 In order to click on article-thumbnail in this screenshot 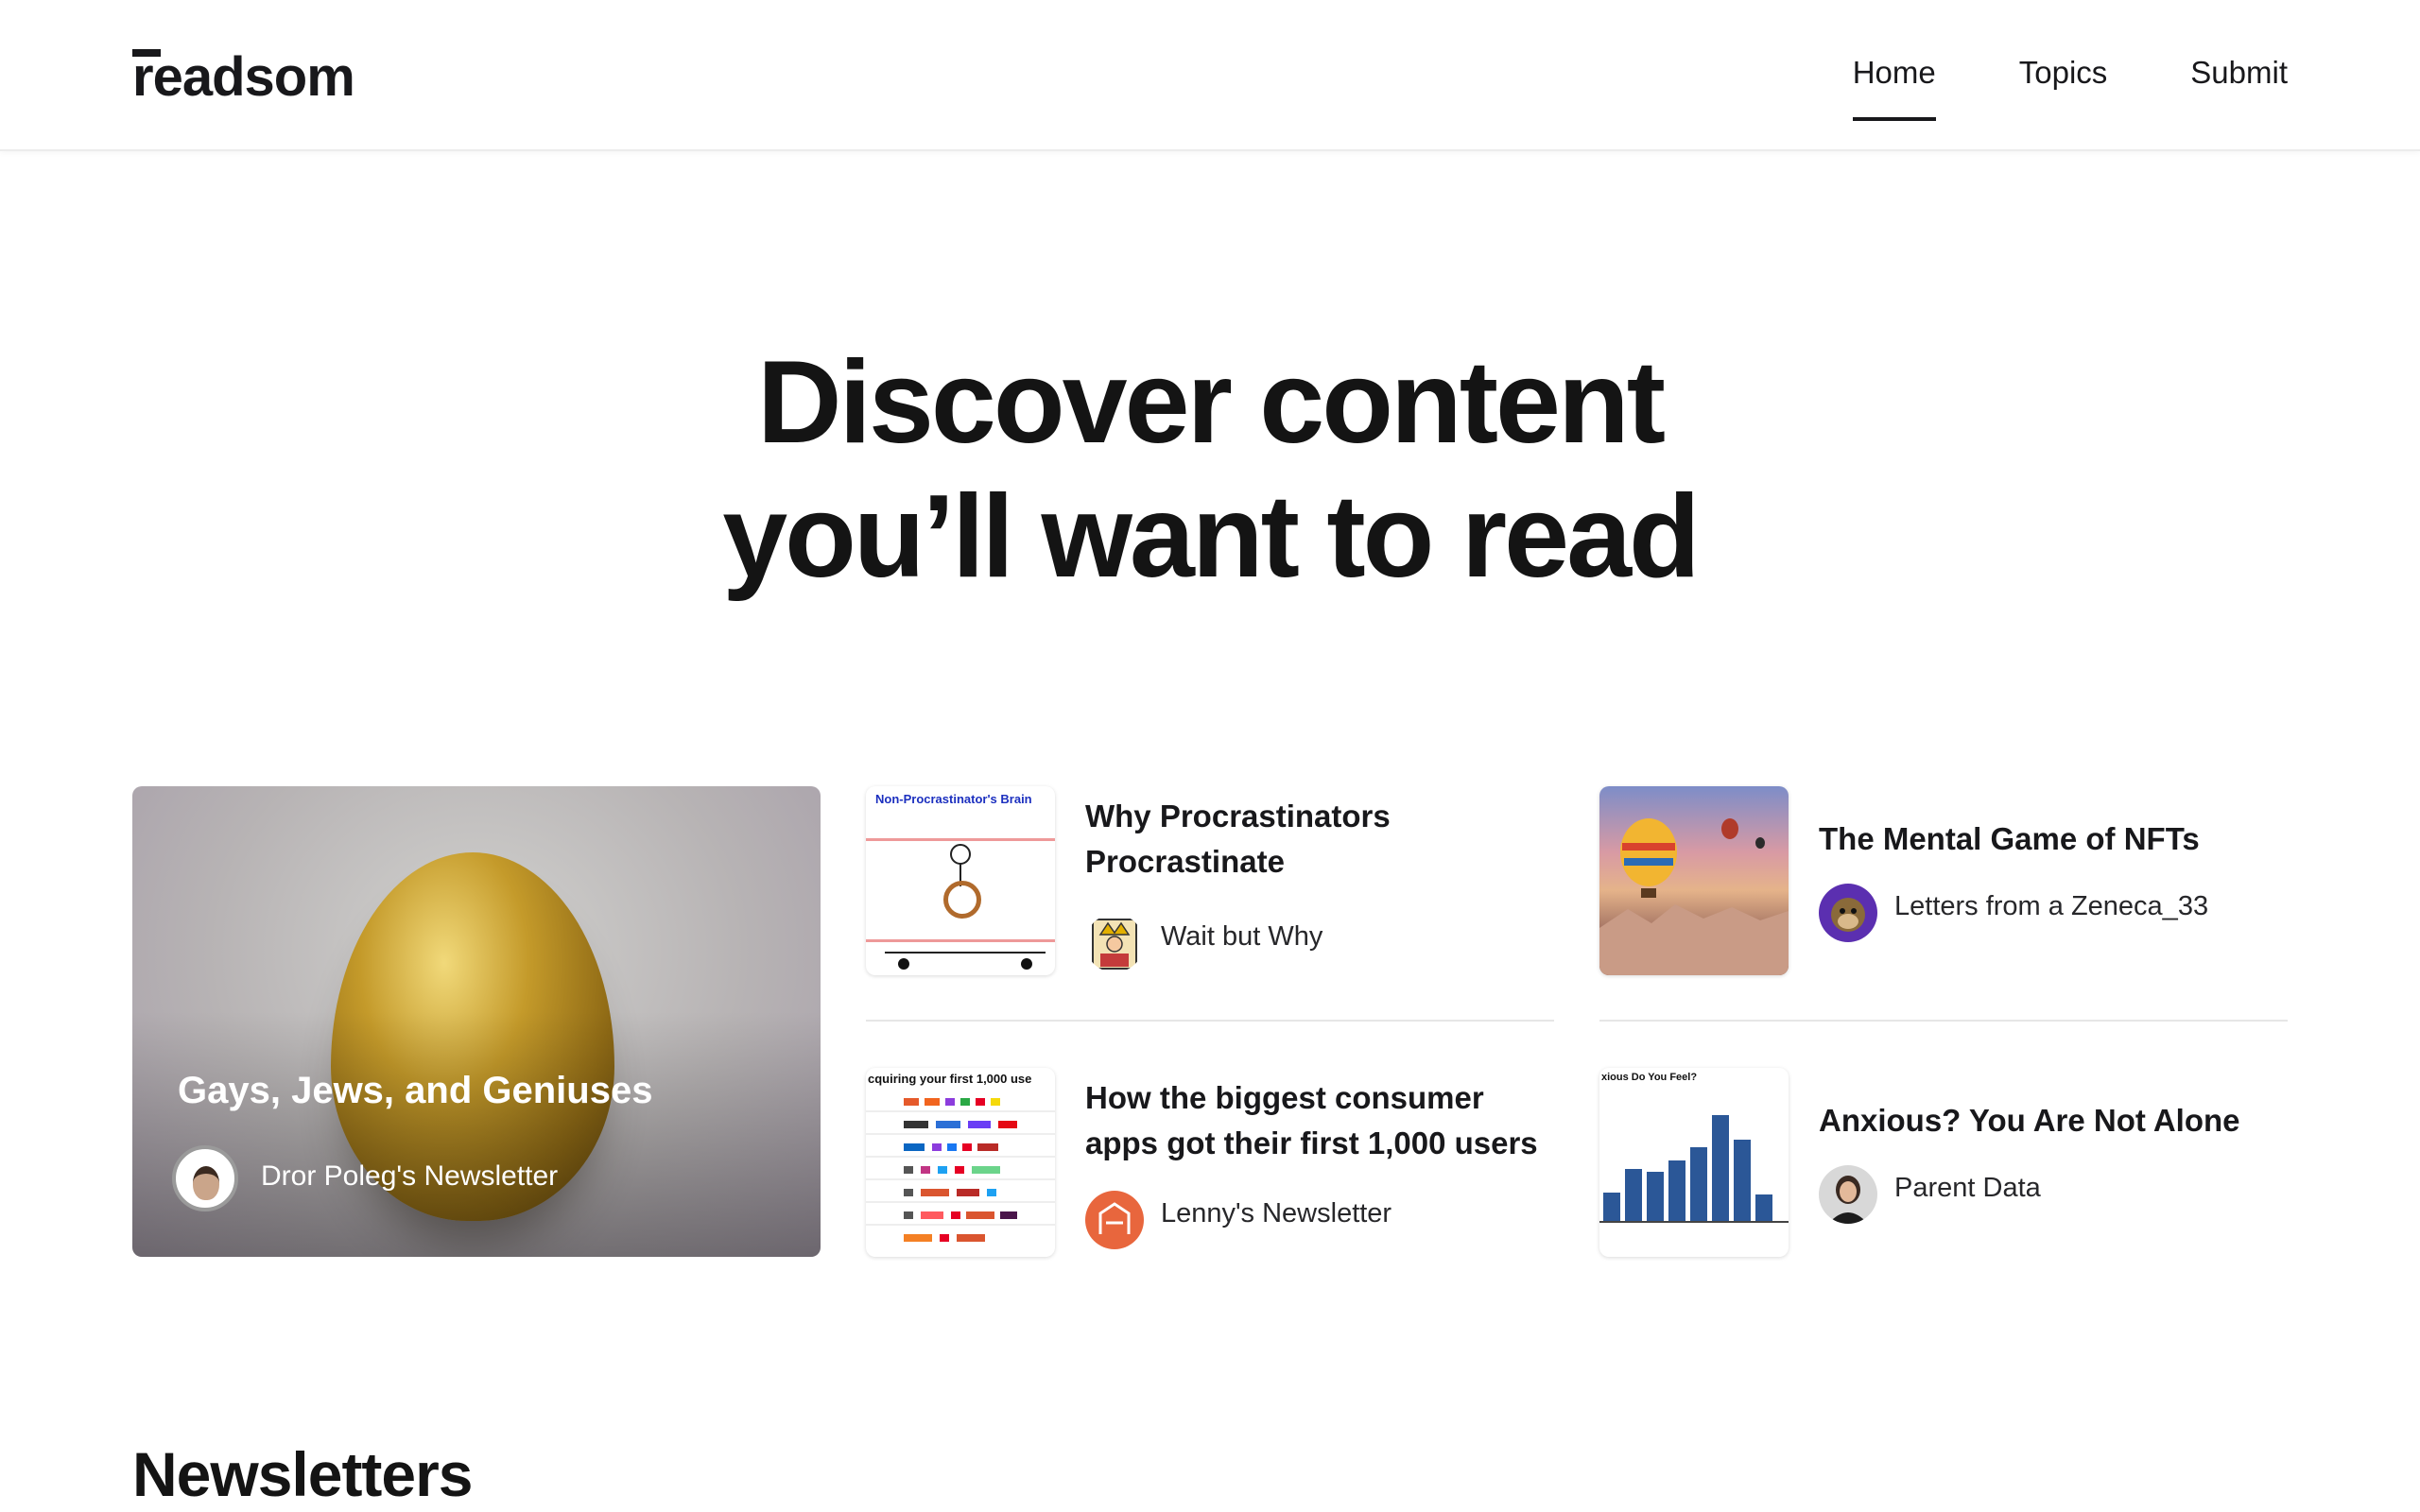, I will do `click(1694, 880)`.